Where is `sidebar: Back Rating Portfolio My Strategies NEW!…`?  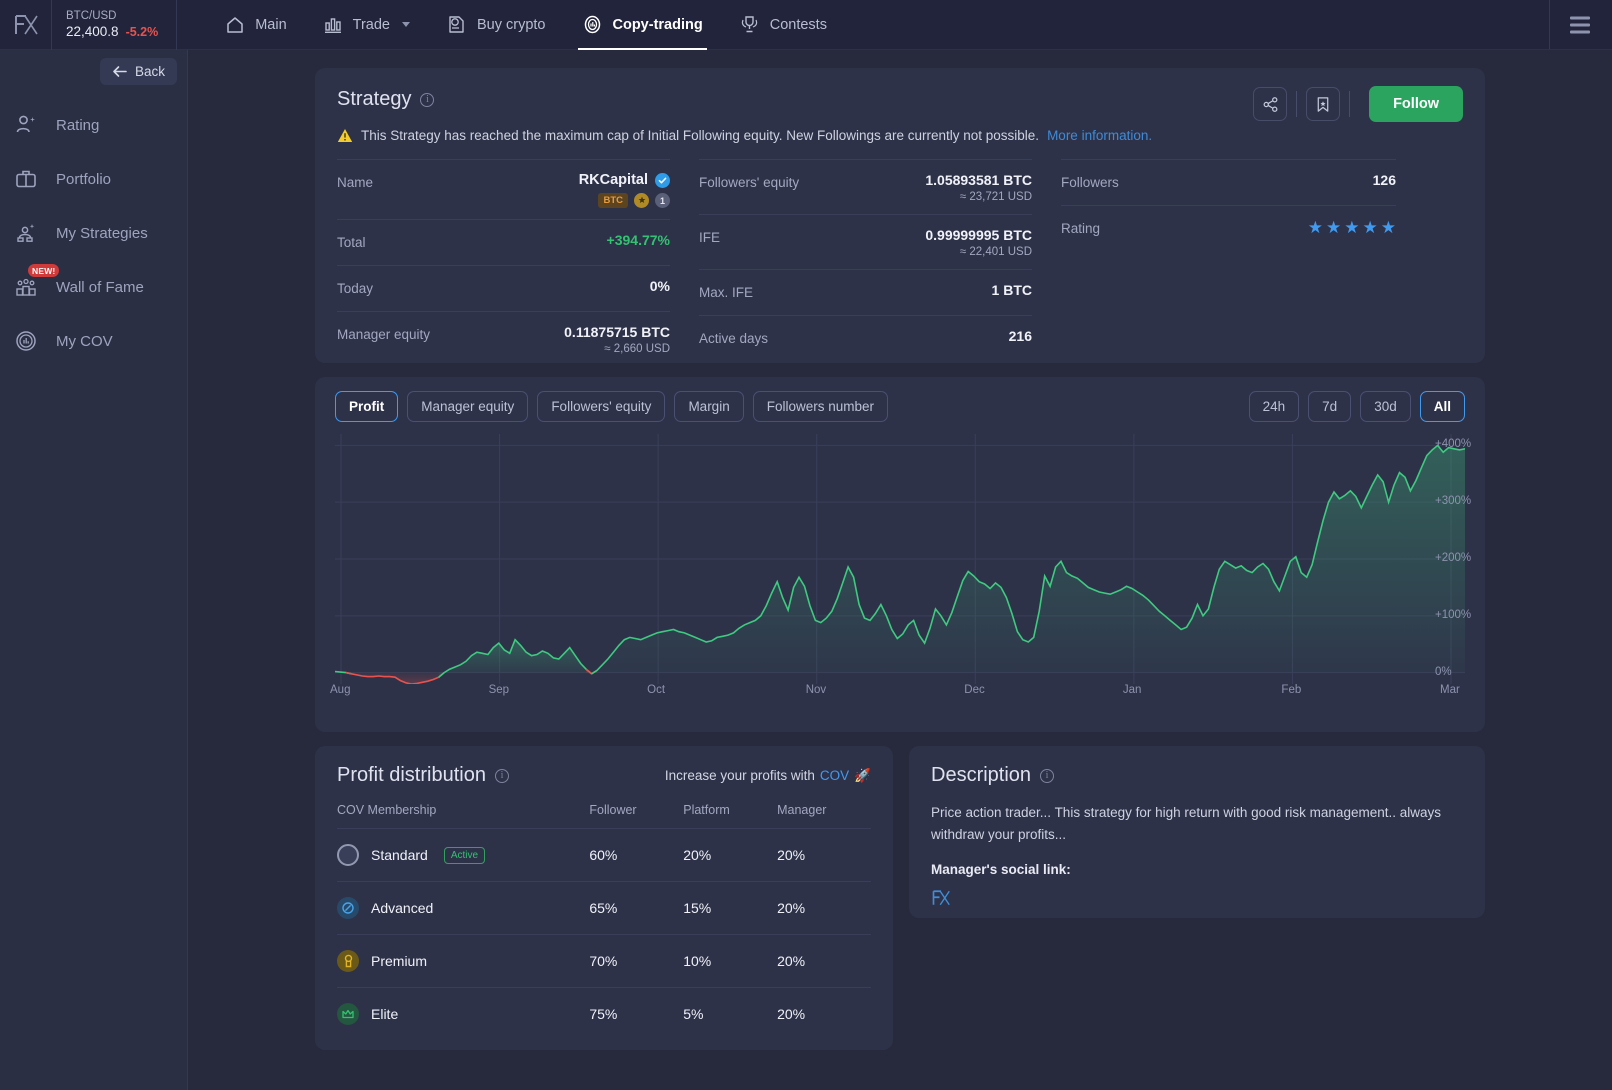 sidebar: Back Rating Portfolio My Strategies NEW!… is located at coordinates (94, 570).